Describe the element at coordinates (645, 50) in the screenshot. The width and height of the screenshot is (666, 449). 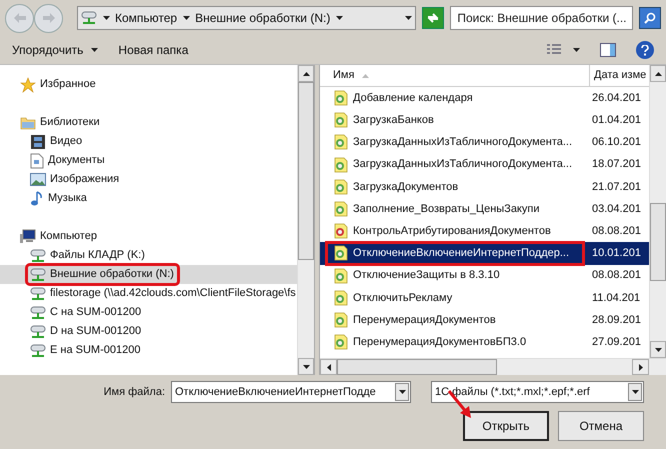
I see `help-button` at that location.